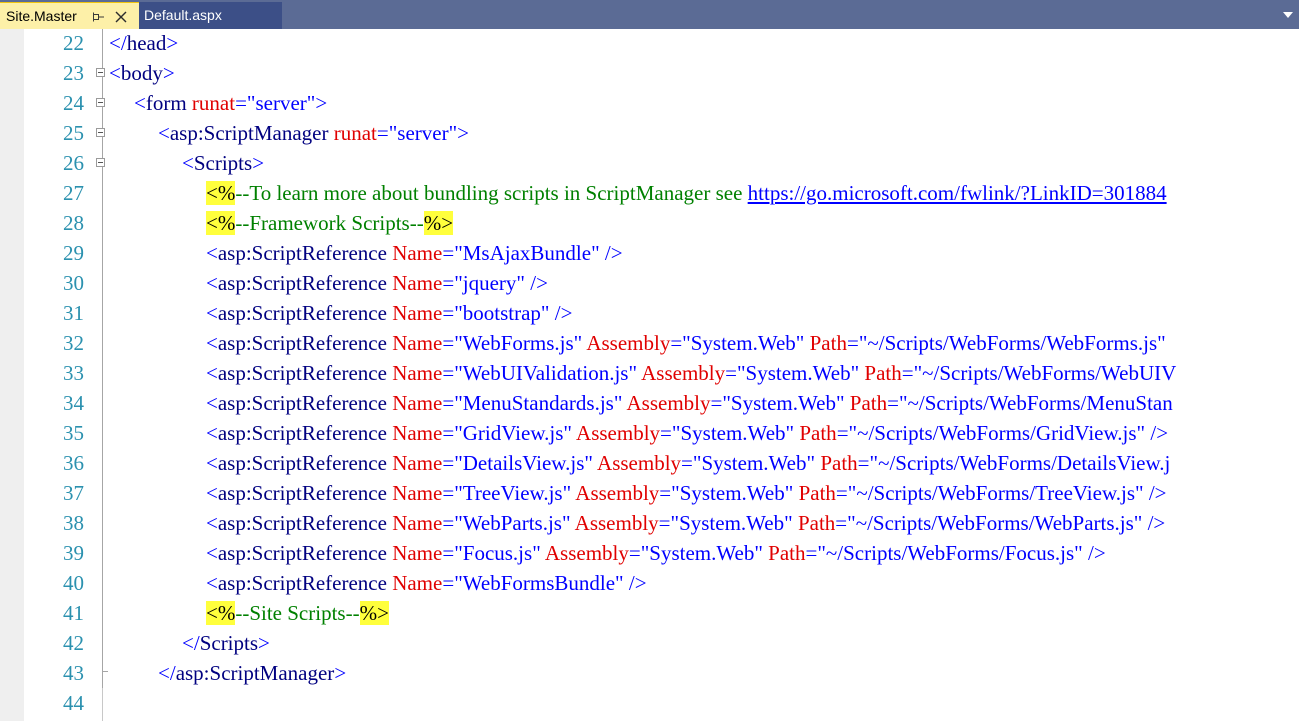 The width and height of the screenshot is (1299, 721). Describe the element at coordinates (995, 493) in the screenshot. I see `value-token: "~/Scripts/WebForms/TreeView.js"` at that location.